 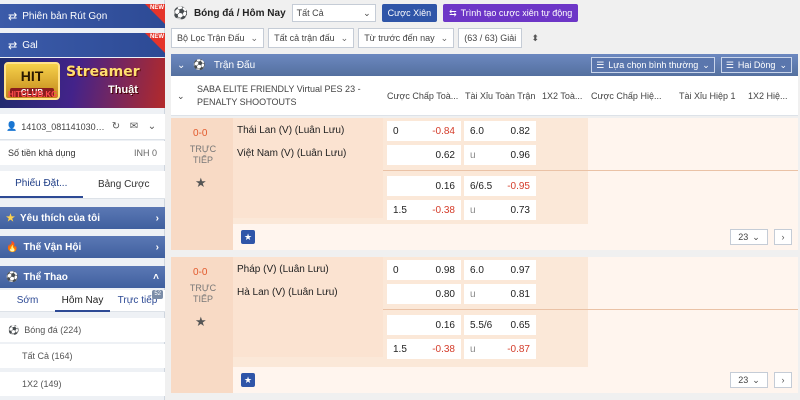 I want to click on league-count: (63 / 63) Giải, so click(x=490, y=38).